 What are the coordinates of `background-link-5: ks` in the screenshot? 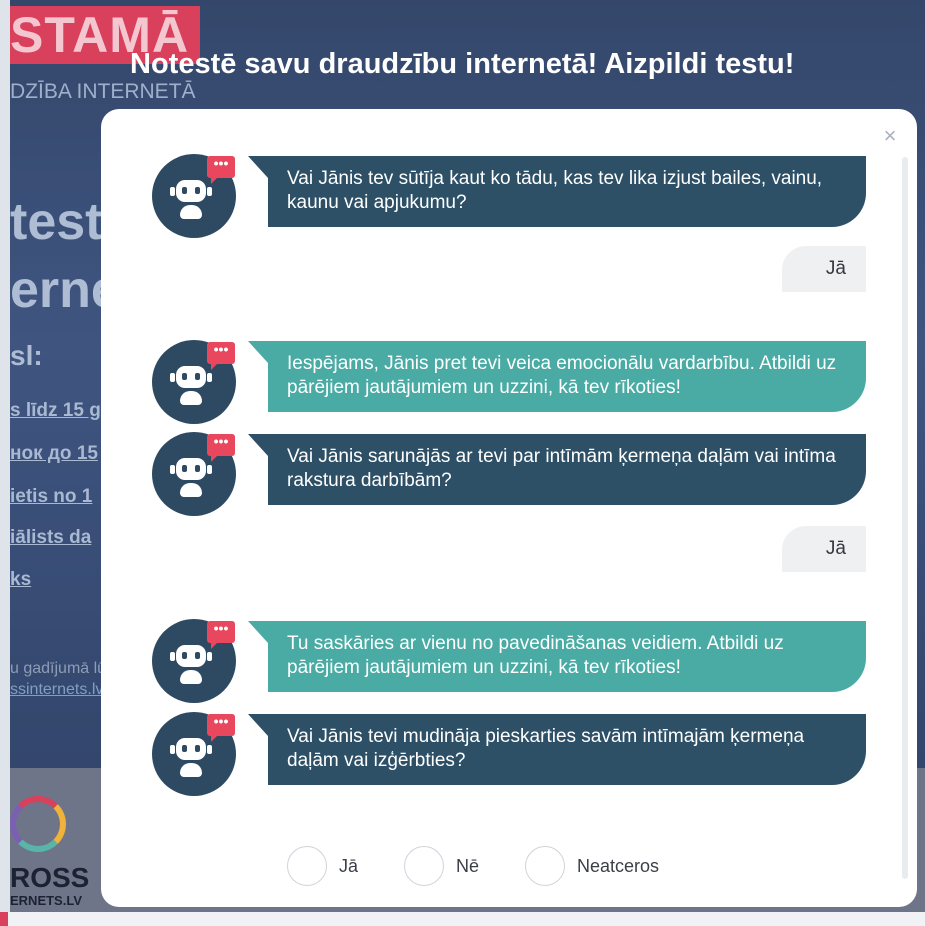 It's located at (21, 579).